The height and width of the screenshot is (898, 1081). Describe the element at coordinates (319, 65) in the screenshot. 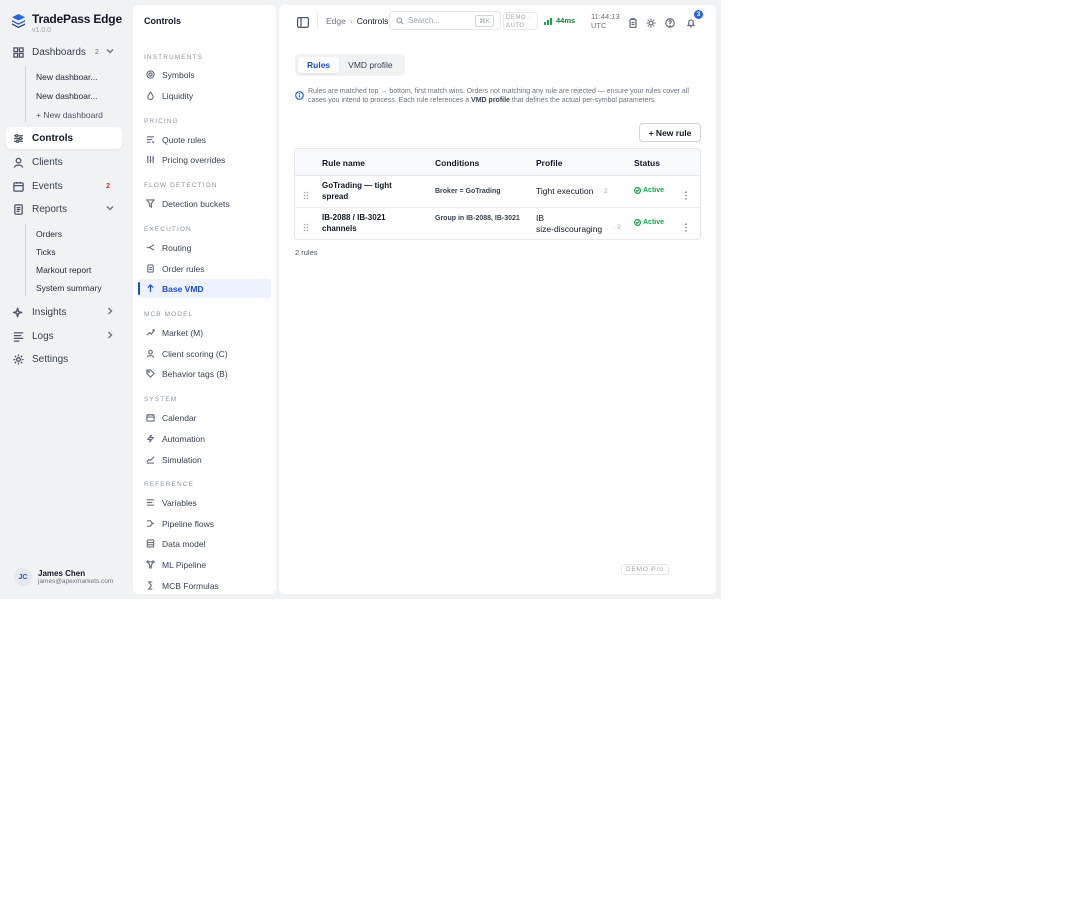

I see `tab-rules: Rules` at that location.